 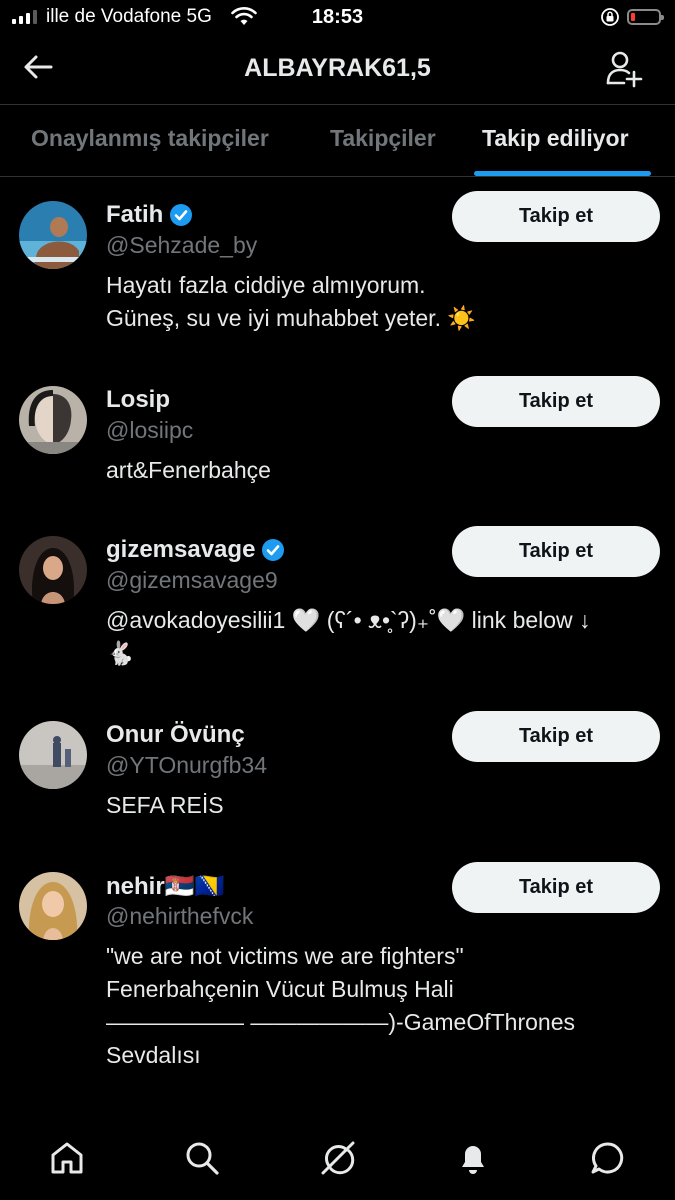 What do you see at coordinates (188, 470) in the screenshot?
I see `user-bio: art&Fenerbahçe` at bounding box center [188, 470].